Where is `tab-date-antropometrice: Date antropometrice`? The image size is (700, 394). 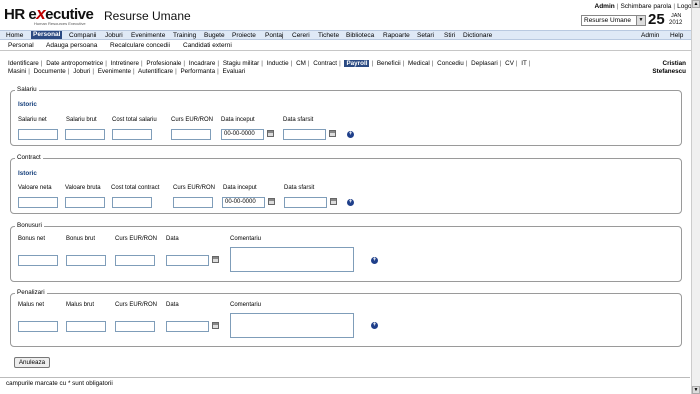 tab-date-antropometrice: Date antropometrice is located at coordinates (74, 63).